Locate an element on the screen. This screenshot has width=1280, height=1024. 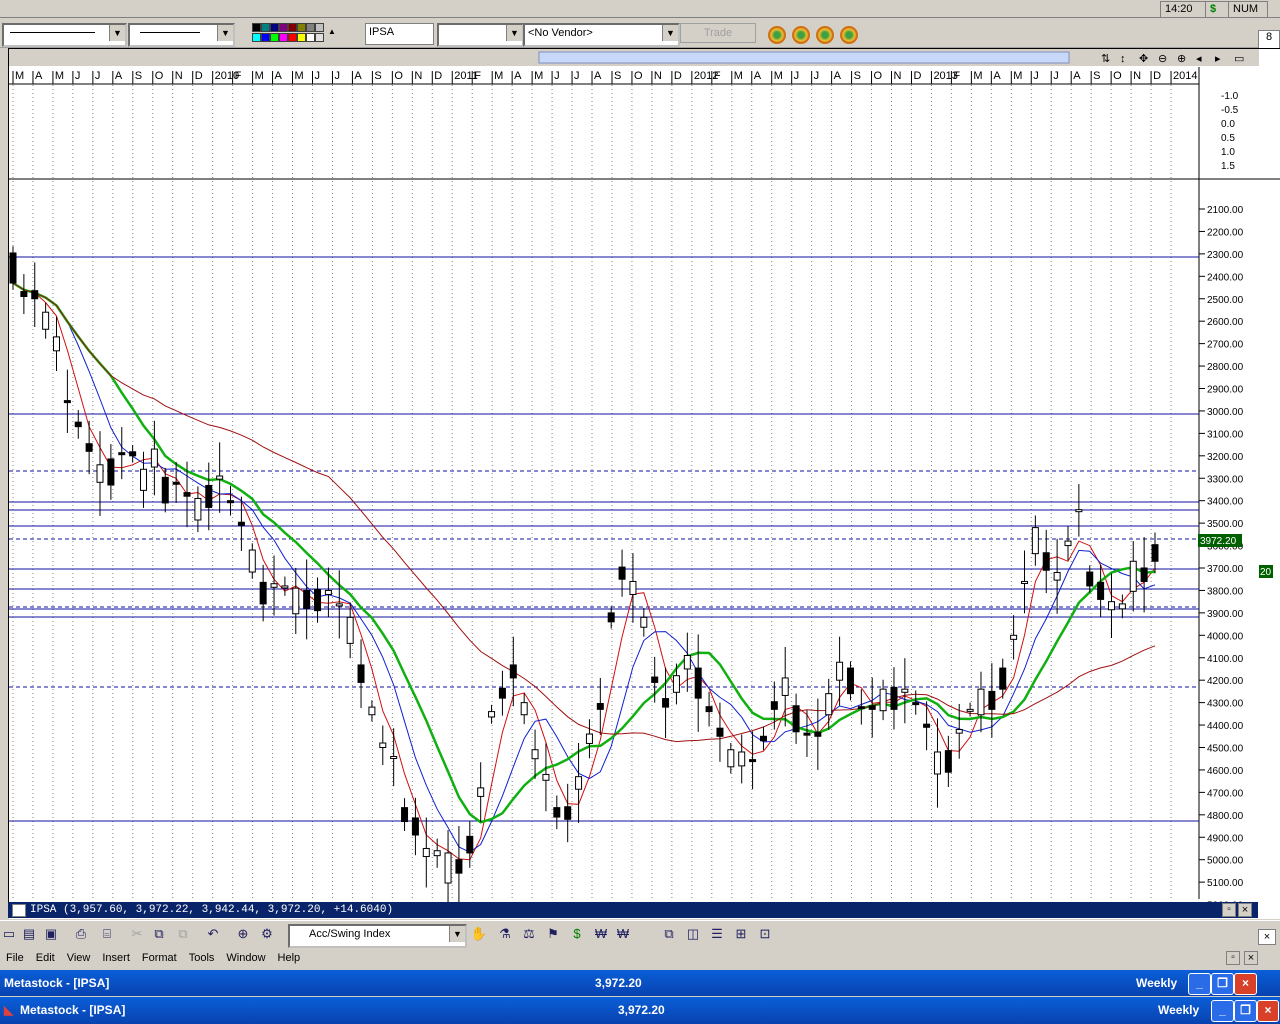
month-label: M is located at coordinates (778, 76).